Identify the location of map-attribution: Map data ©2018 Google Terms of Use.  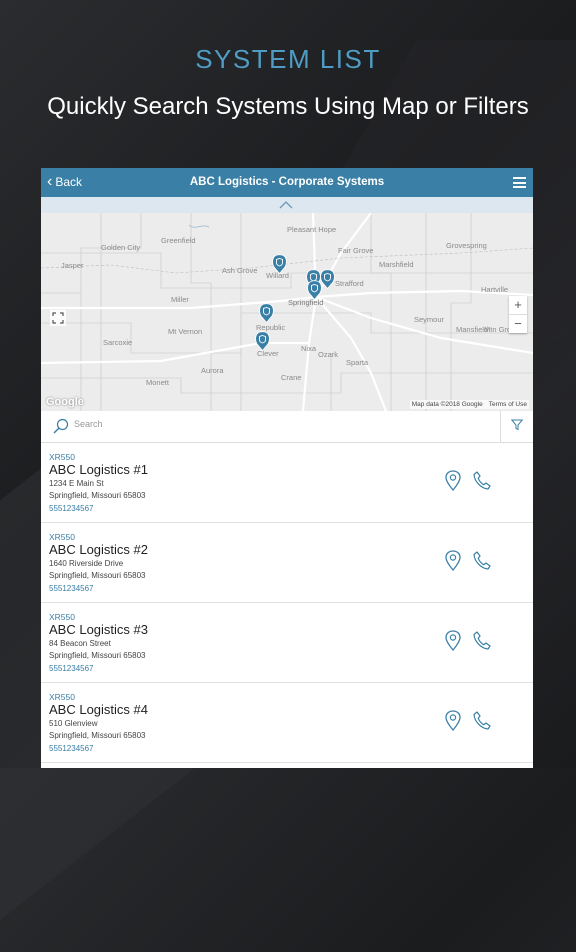
(469, 404).